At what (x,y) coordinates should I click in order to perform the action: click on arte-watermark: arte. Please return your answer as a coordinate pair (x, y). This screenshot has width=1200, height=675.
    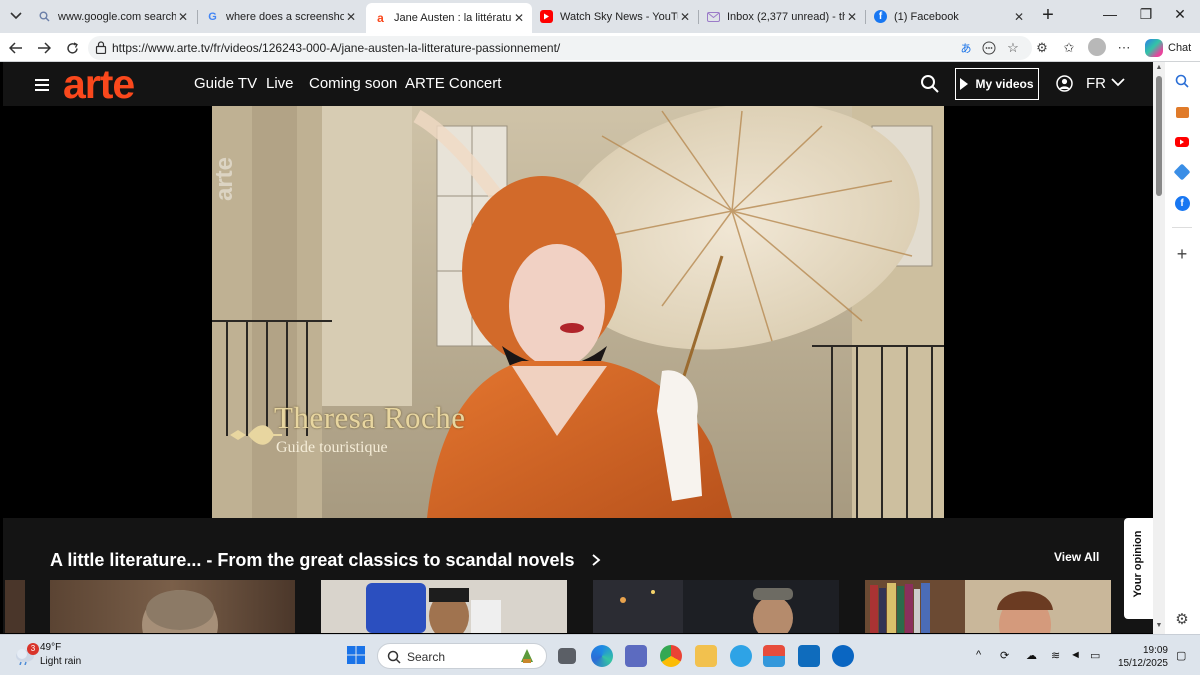
    Looking at the image, I should click on (225, 179).